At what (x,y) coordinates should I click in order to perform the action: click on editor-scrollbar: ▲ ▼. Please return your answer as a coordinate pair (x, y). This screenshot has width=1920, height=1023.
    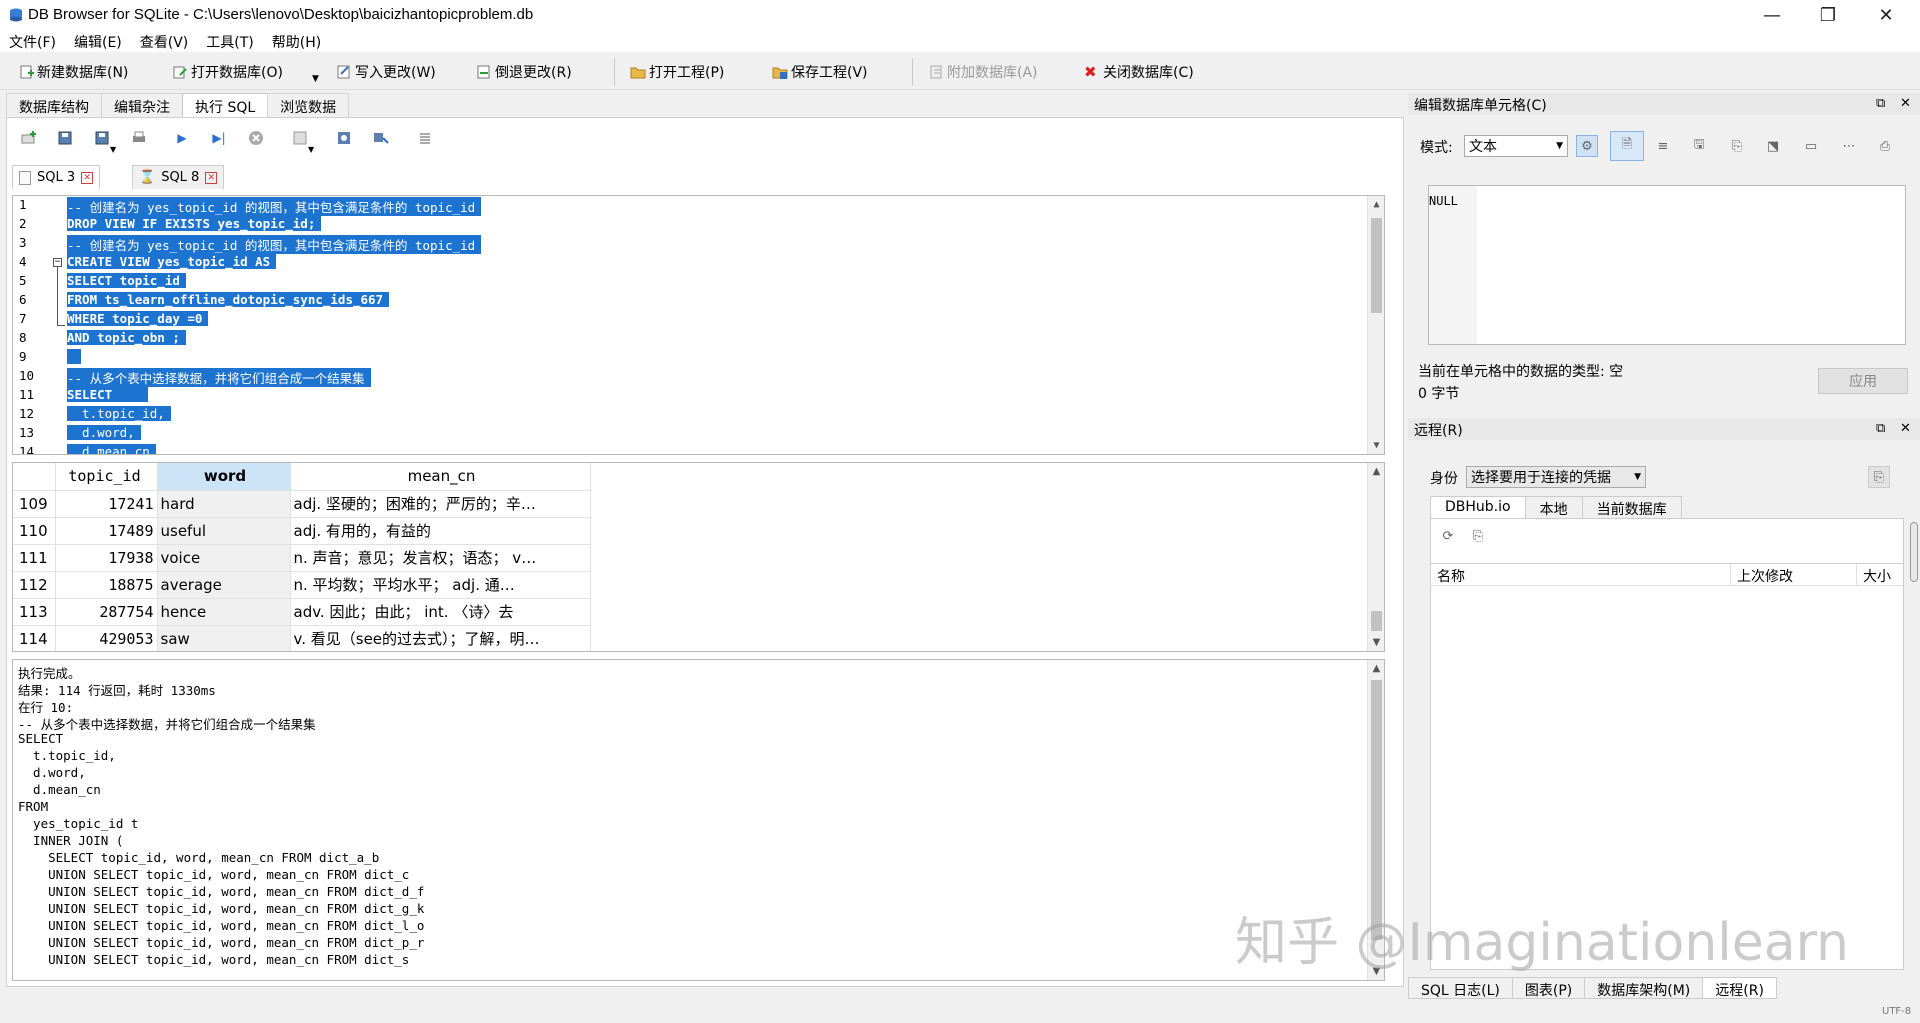
    Looking at the image, I should click on (1375, 325).